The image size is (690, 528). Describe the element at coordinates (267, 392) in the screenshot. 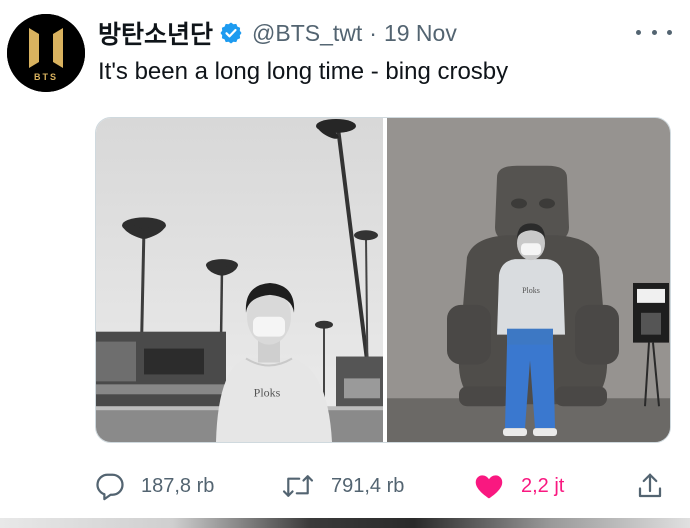

I see `left-shirt-text: Ploks` at that location.